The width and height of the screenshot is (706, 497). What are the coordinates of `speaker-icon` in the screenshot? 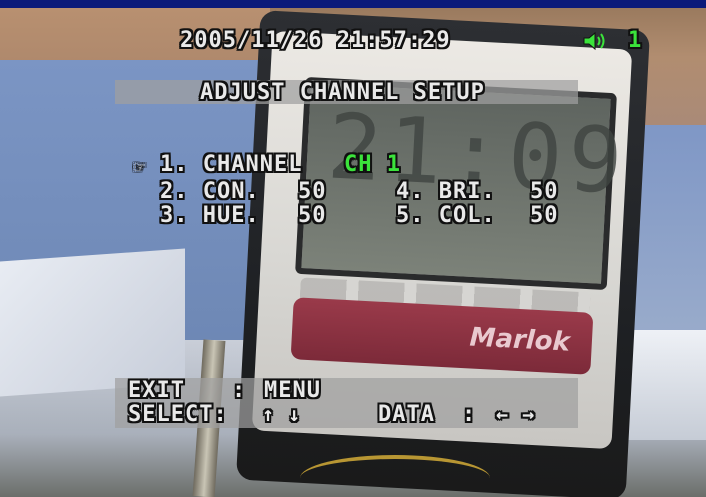 It's located at (594, 41).